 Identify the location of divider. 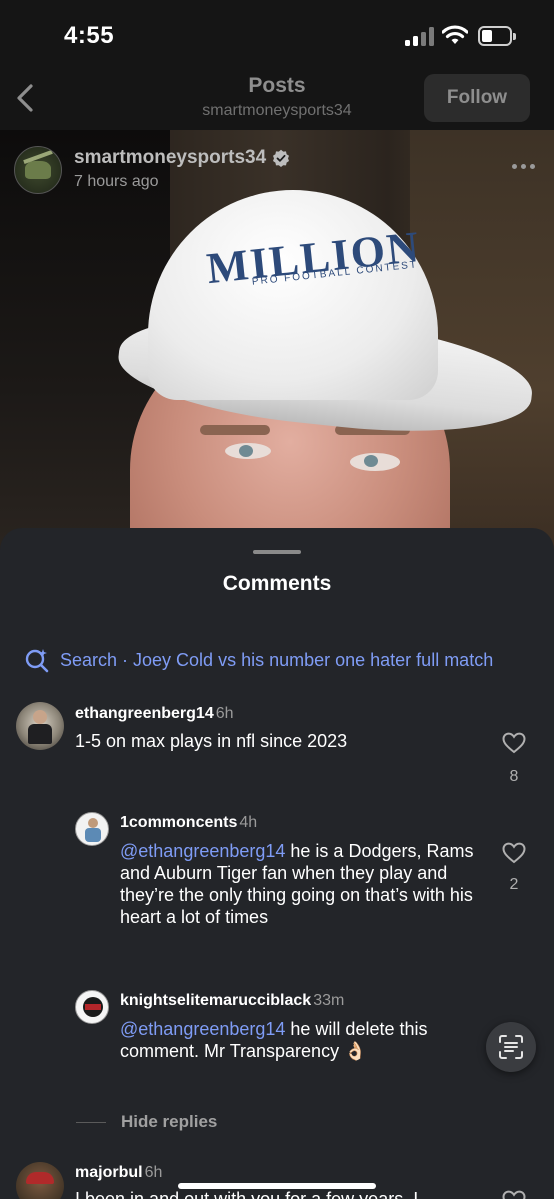
(91, 1122).